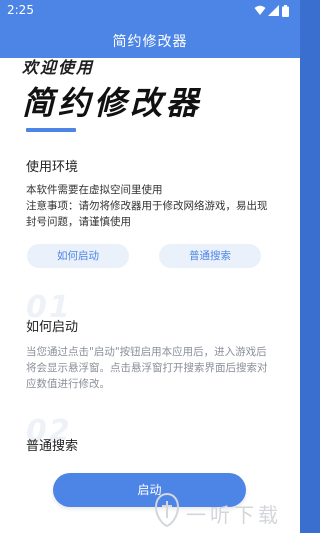 The image size is (320, 533). I want to click on app-title: 简约修改器, so click(150, 42).